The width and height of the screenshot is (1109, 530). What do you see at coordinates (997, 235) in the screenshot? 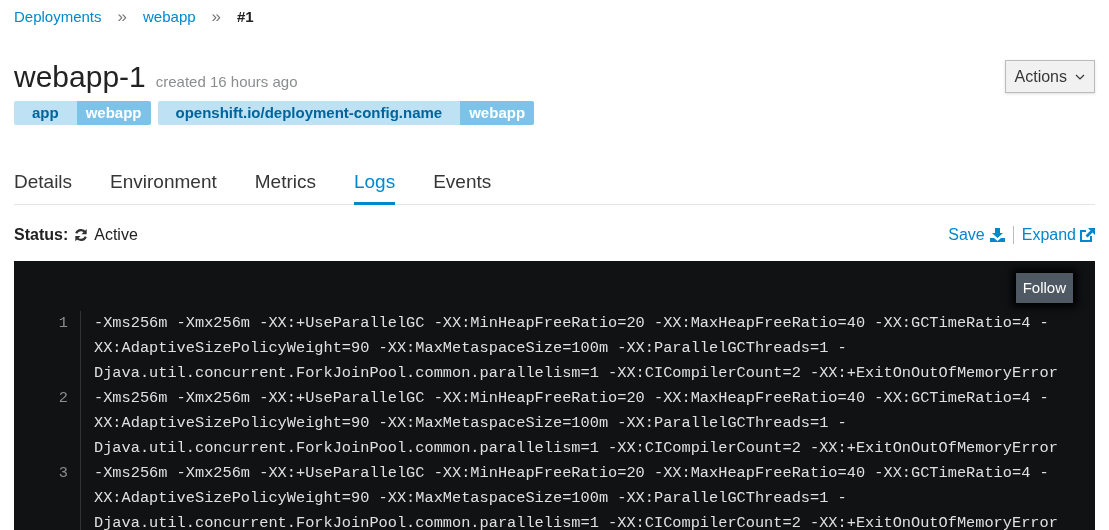
I see `download-icon` at bounding box center [997, 235].